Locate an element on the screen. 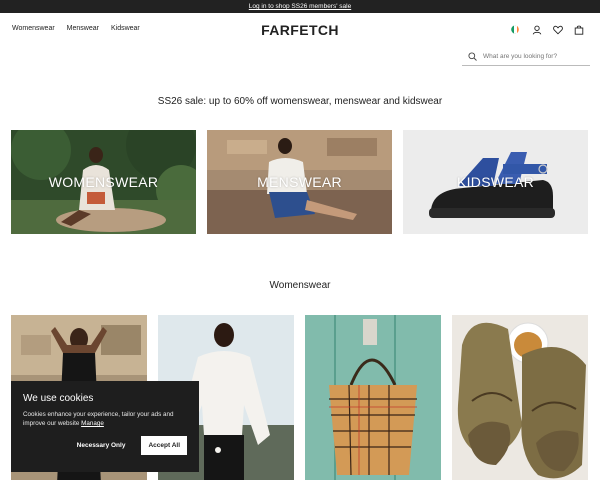 The image size is (600, 480). account-icon is located at coordinates (536, 29).